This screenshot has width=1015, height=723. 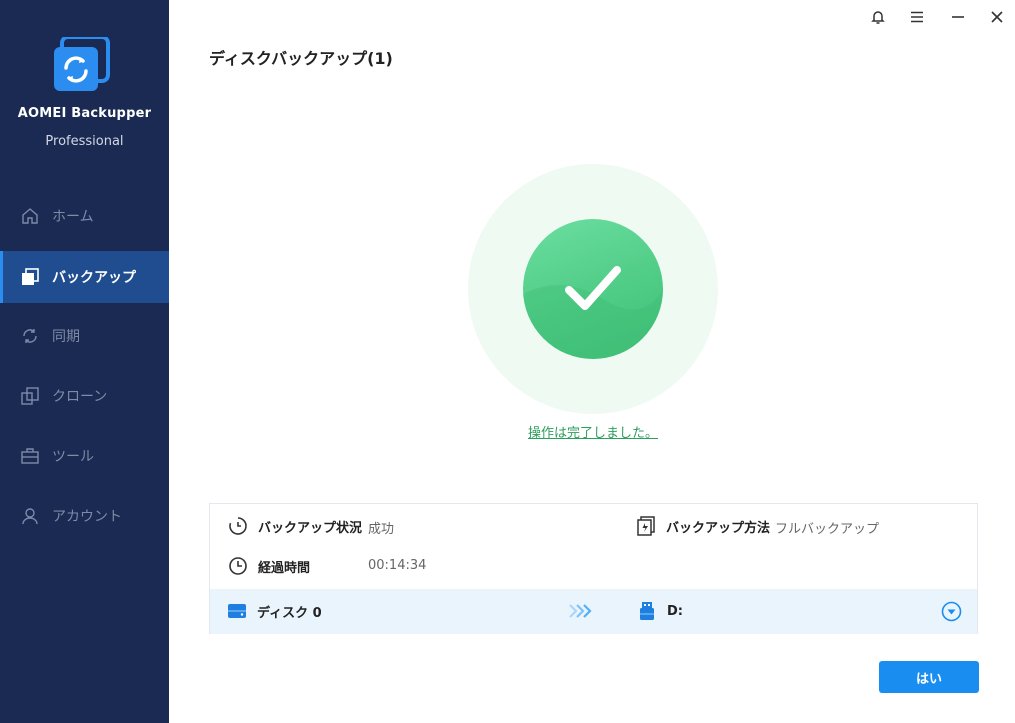 What do you see at coordinates (30, 216) in the screenshot?
I see `home-icon` at bounding box center [30, 216].